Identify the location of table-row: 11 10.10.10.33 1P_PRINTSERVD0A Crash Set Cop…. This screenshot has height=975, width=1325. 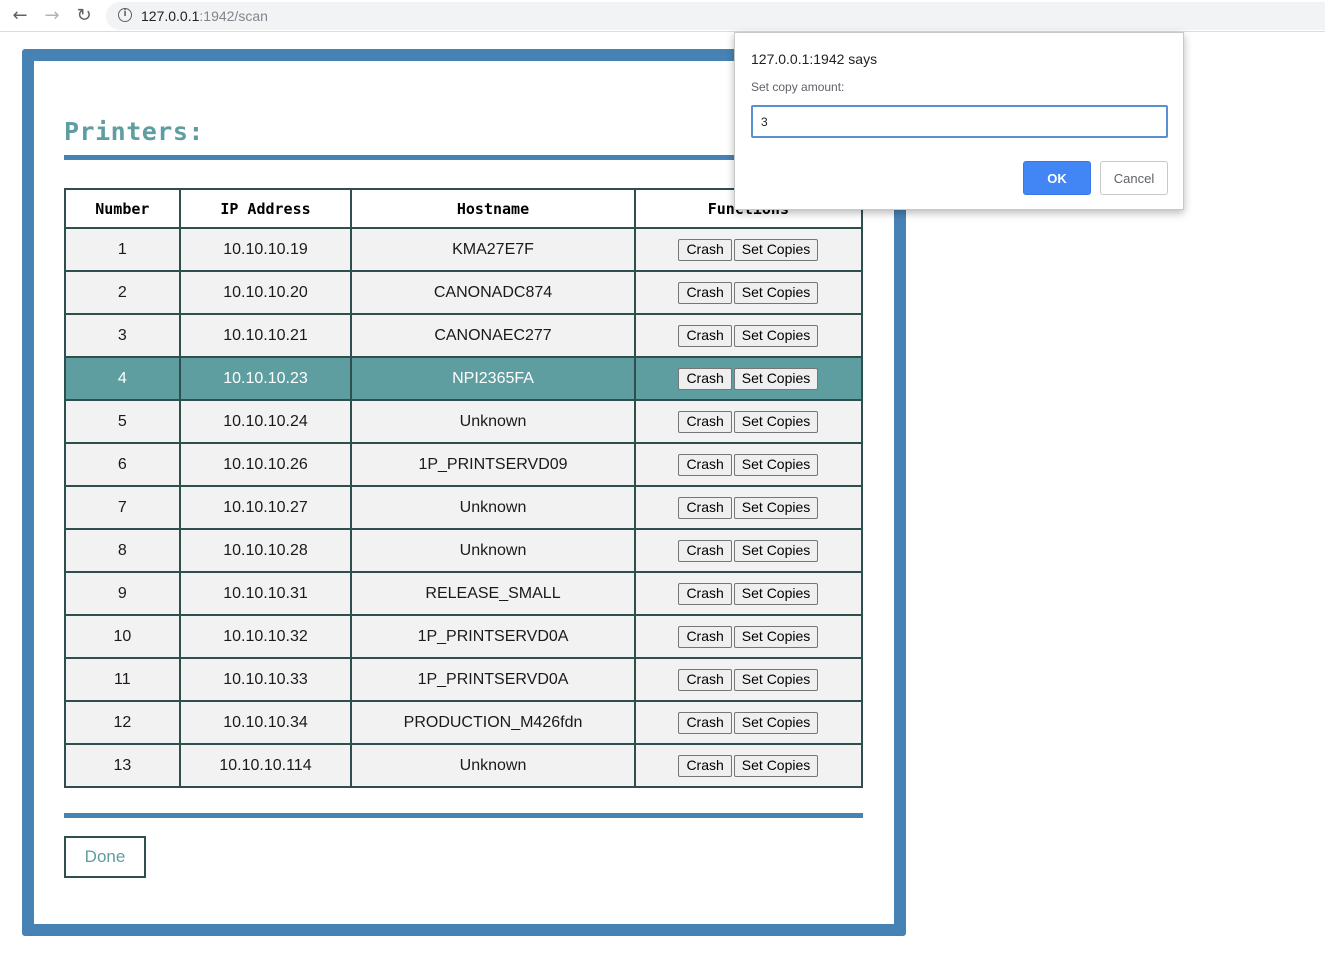
(464, 679).